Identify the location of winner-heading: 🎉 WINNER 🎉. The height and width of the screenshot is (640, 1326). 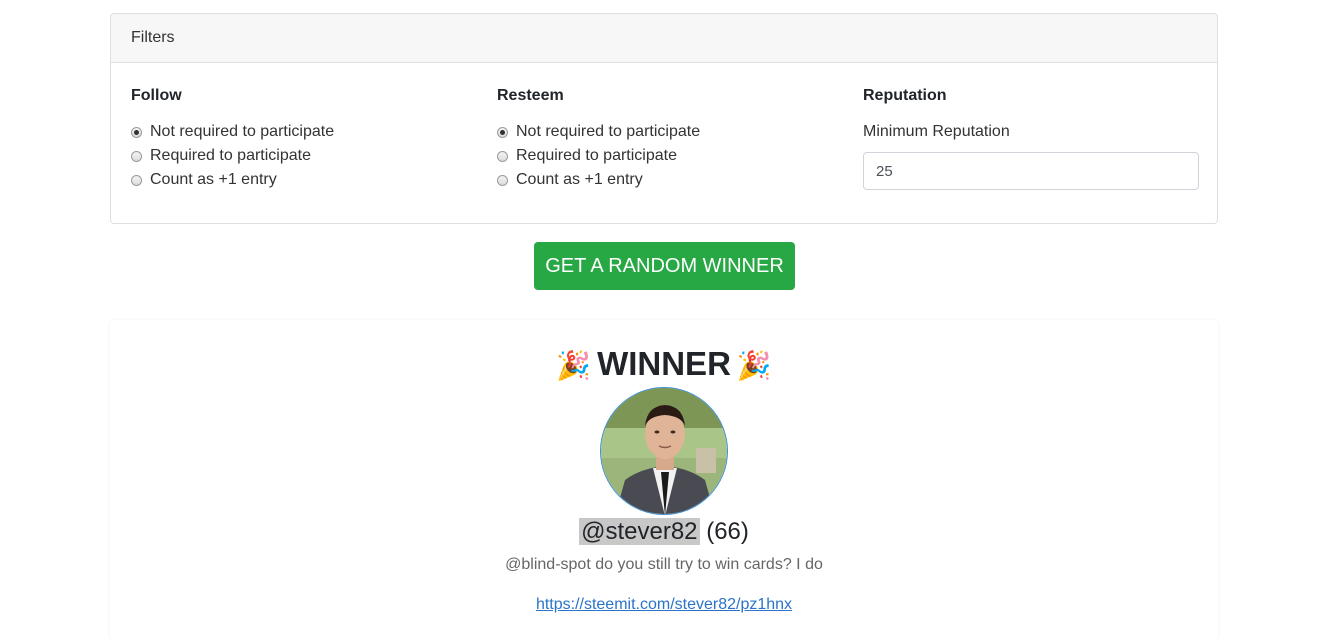
(664, 364).